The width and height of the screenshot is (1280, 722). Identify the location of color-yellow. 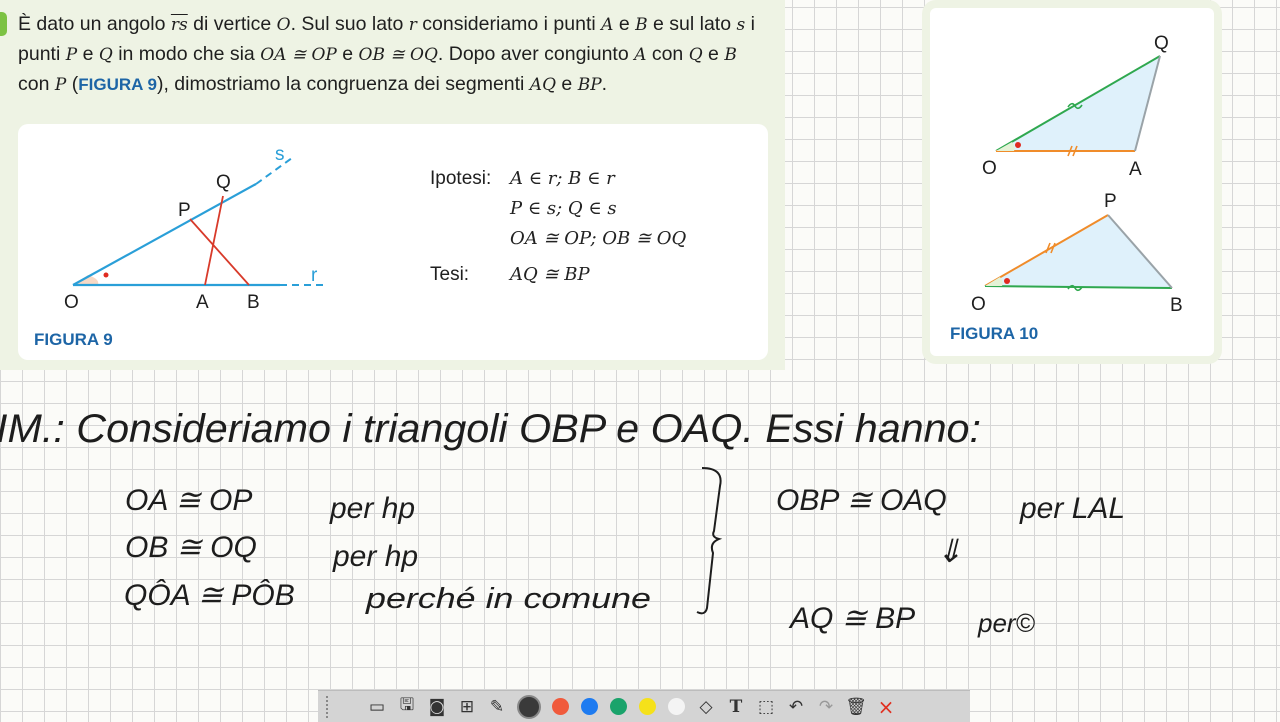
(647, 706).